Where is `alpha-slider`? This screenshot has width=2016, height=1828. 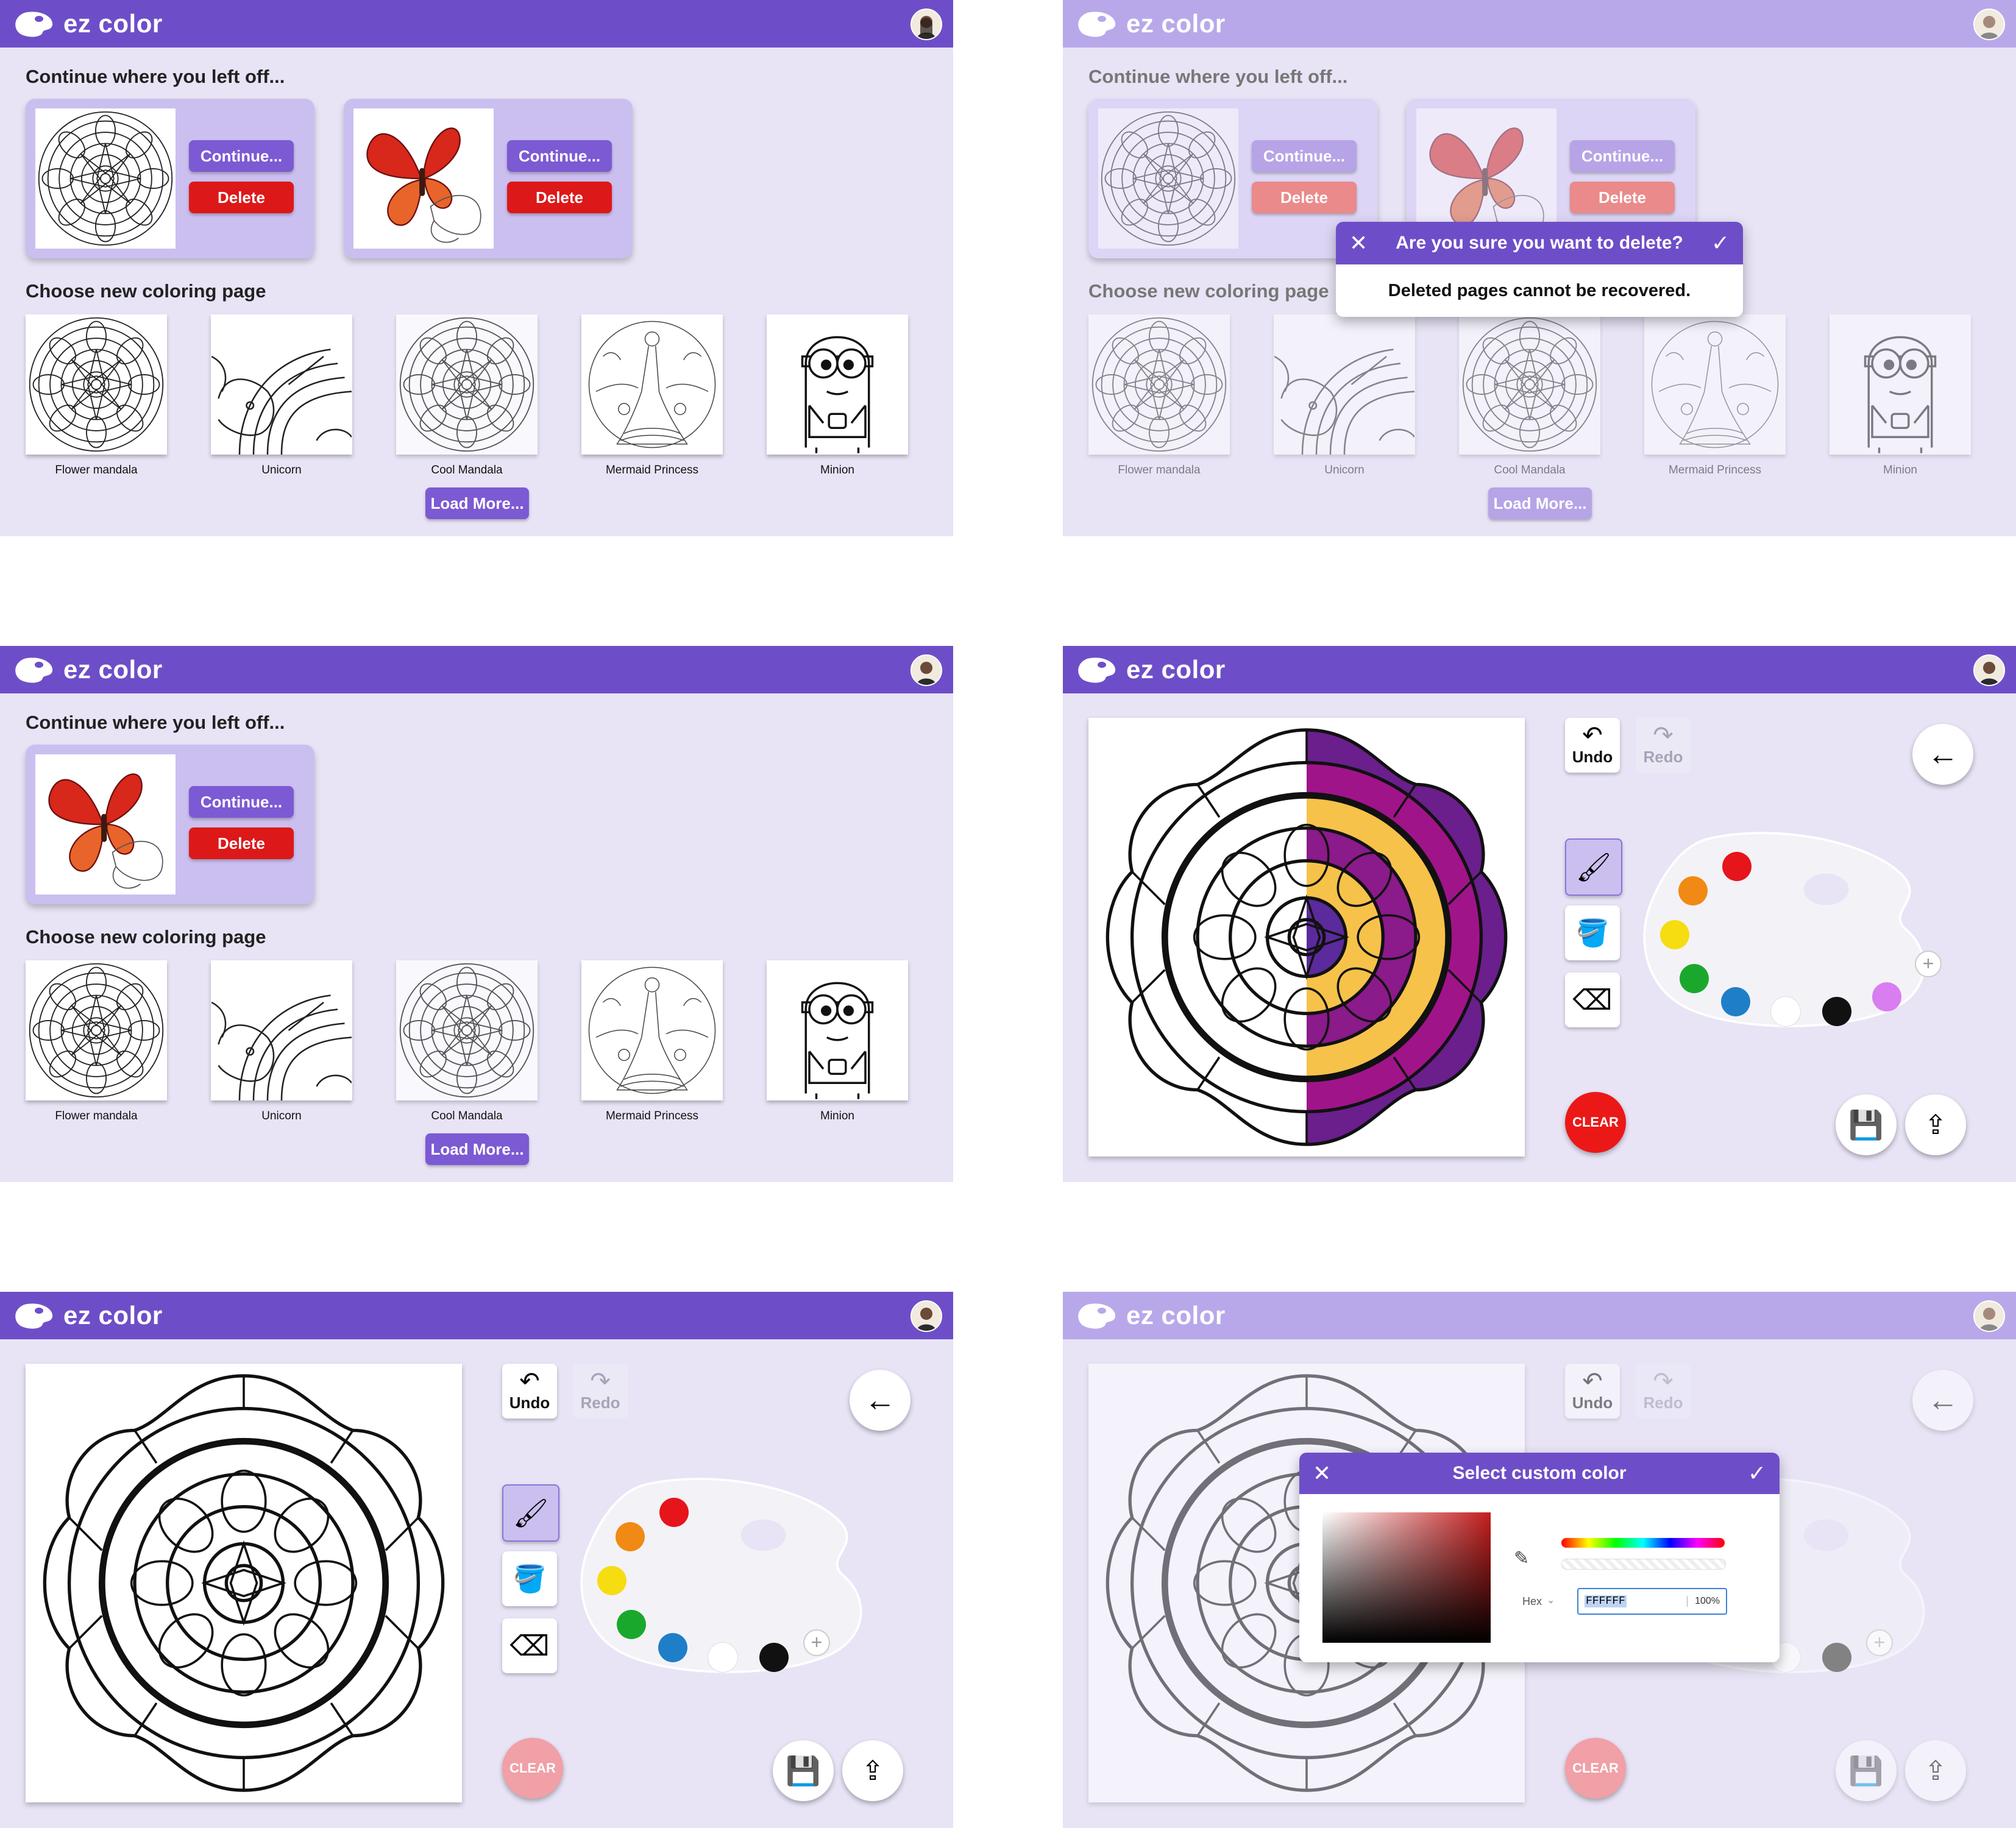 alpha-slider is located at coordinates (1644, 1564).